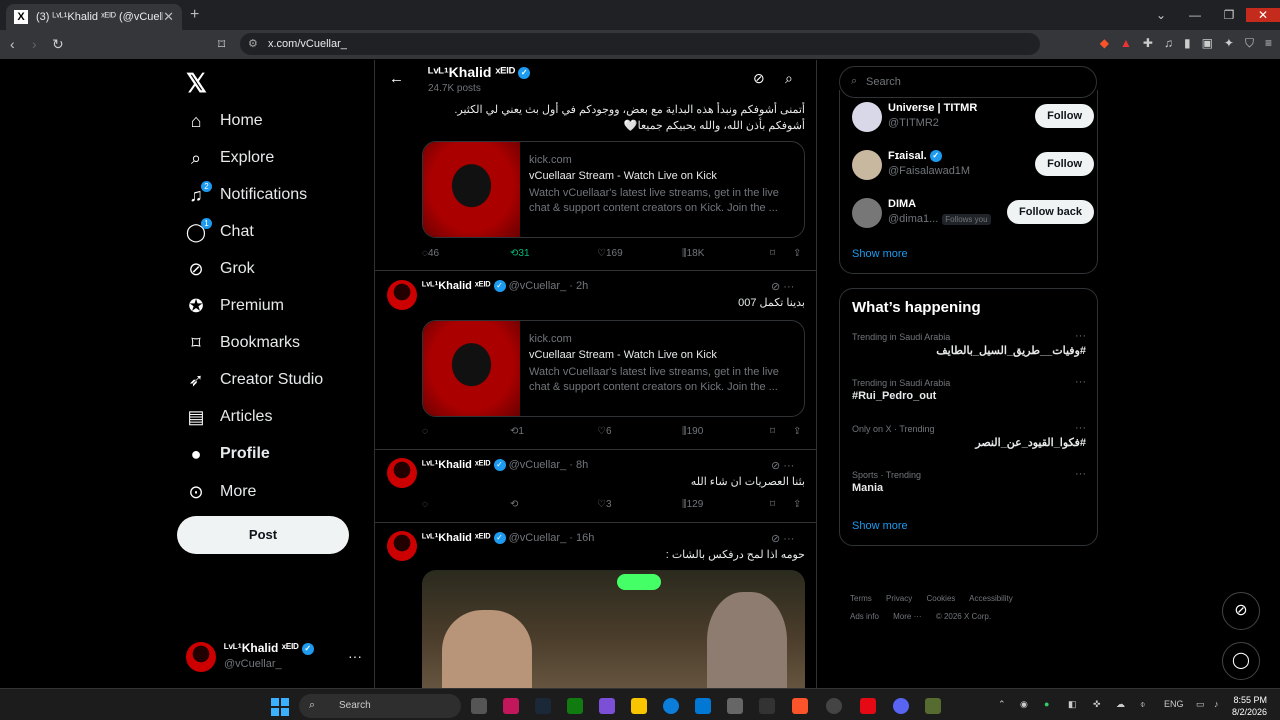  What do you see at coordinates (604, 431) in the screenshot?
I see `like-button: ♡ 6` at bounding box center [604, 431].